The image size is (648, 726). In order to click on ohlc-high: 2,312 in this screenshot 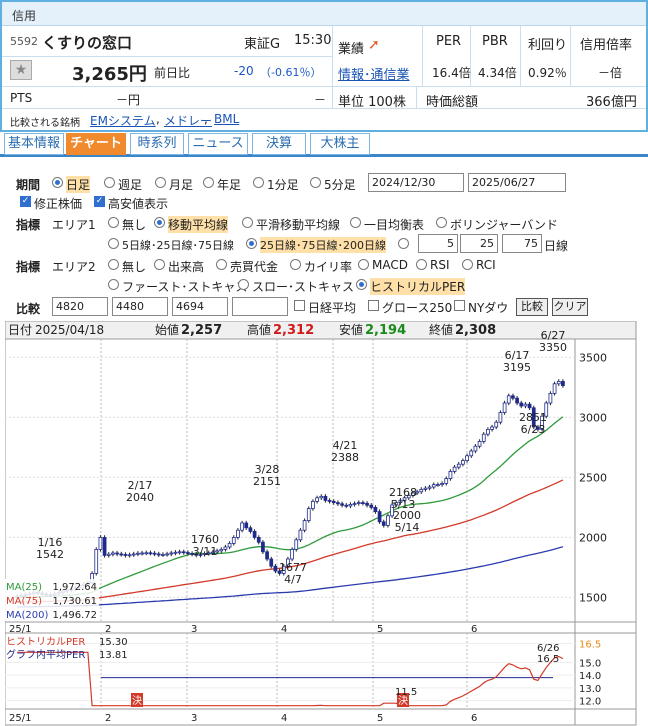, I will do `click(293, 330)`.